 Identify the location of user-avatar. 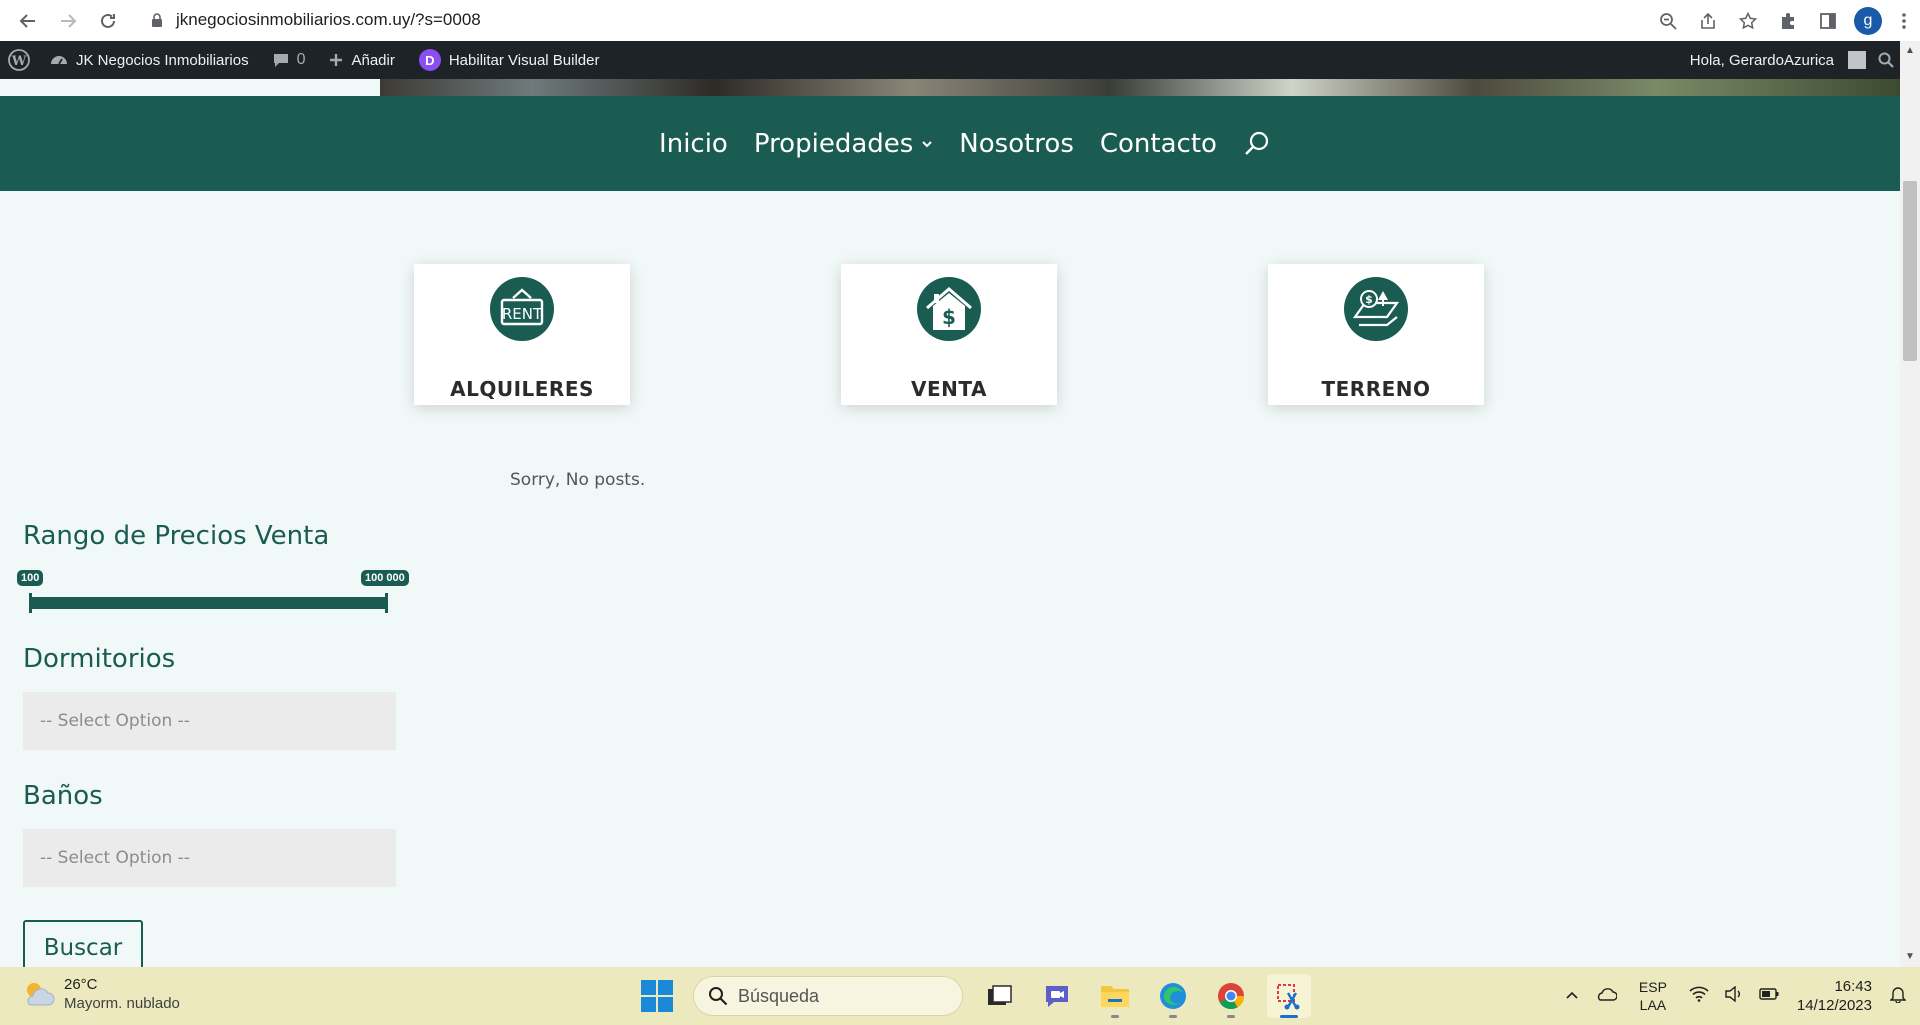
(1857, 60).